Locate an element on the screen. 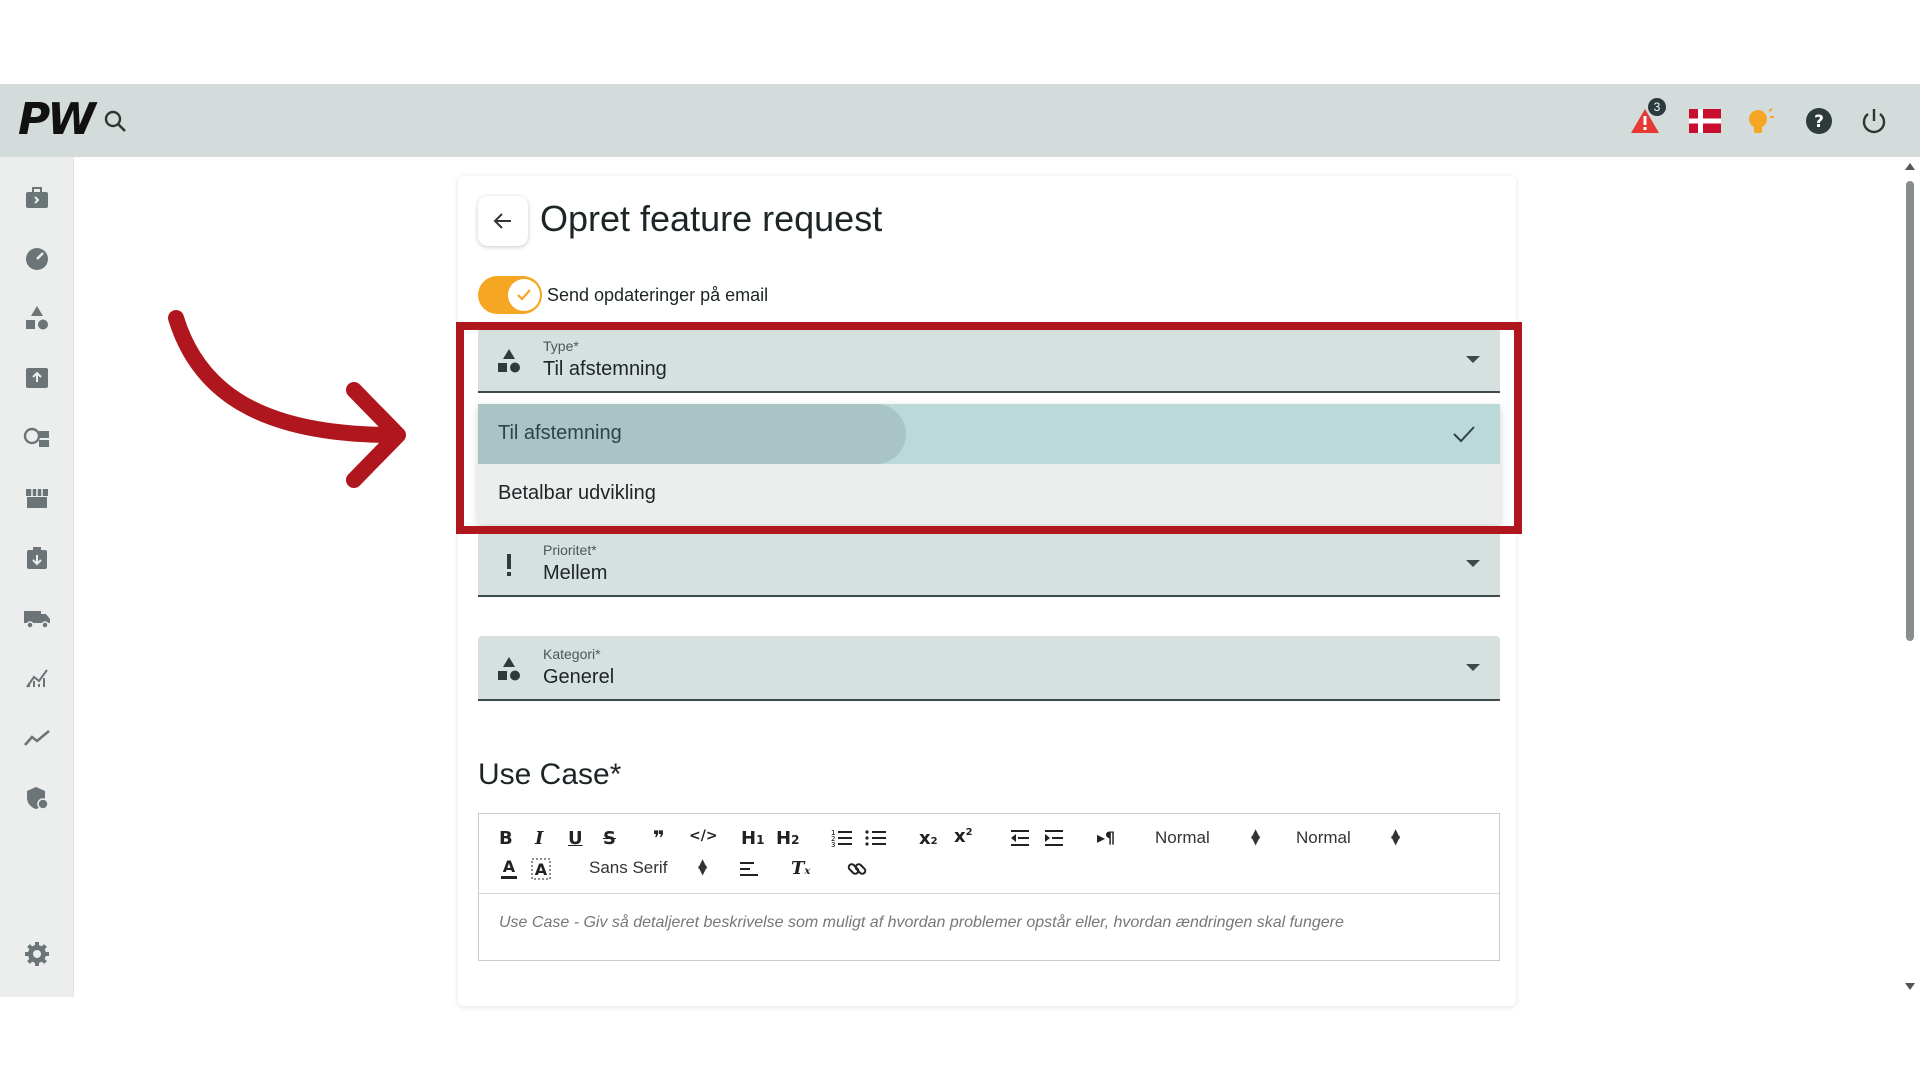  text-color-icon: A is located at coordinates (509, 869).